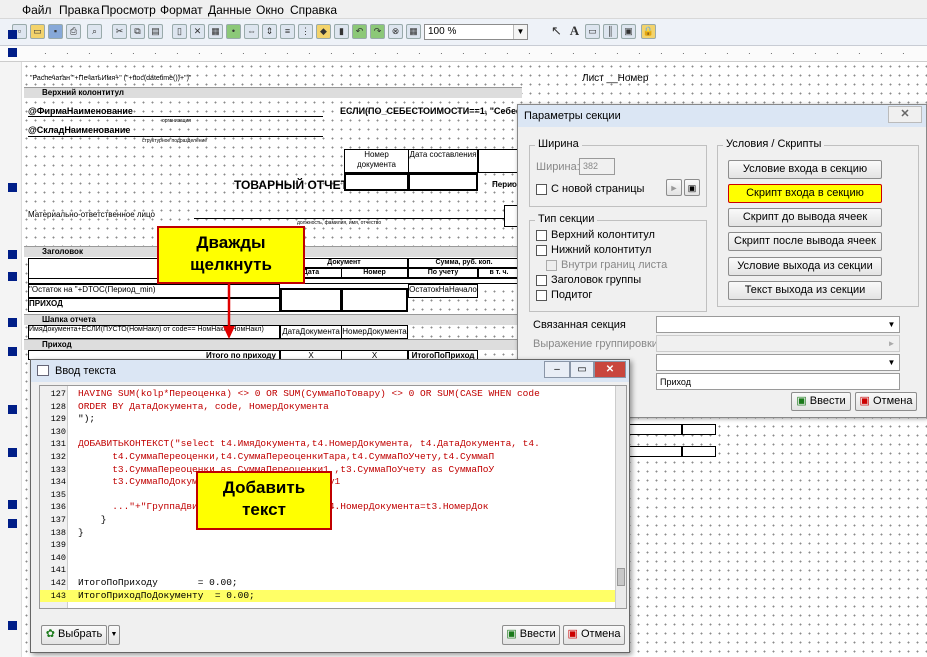  Describe the element at coordinates (154, 305) in the screenshot. I see `income-label: ПРИХОД` at that location.